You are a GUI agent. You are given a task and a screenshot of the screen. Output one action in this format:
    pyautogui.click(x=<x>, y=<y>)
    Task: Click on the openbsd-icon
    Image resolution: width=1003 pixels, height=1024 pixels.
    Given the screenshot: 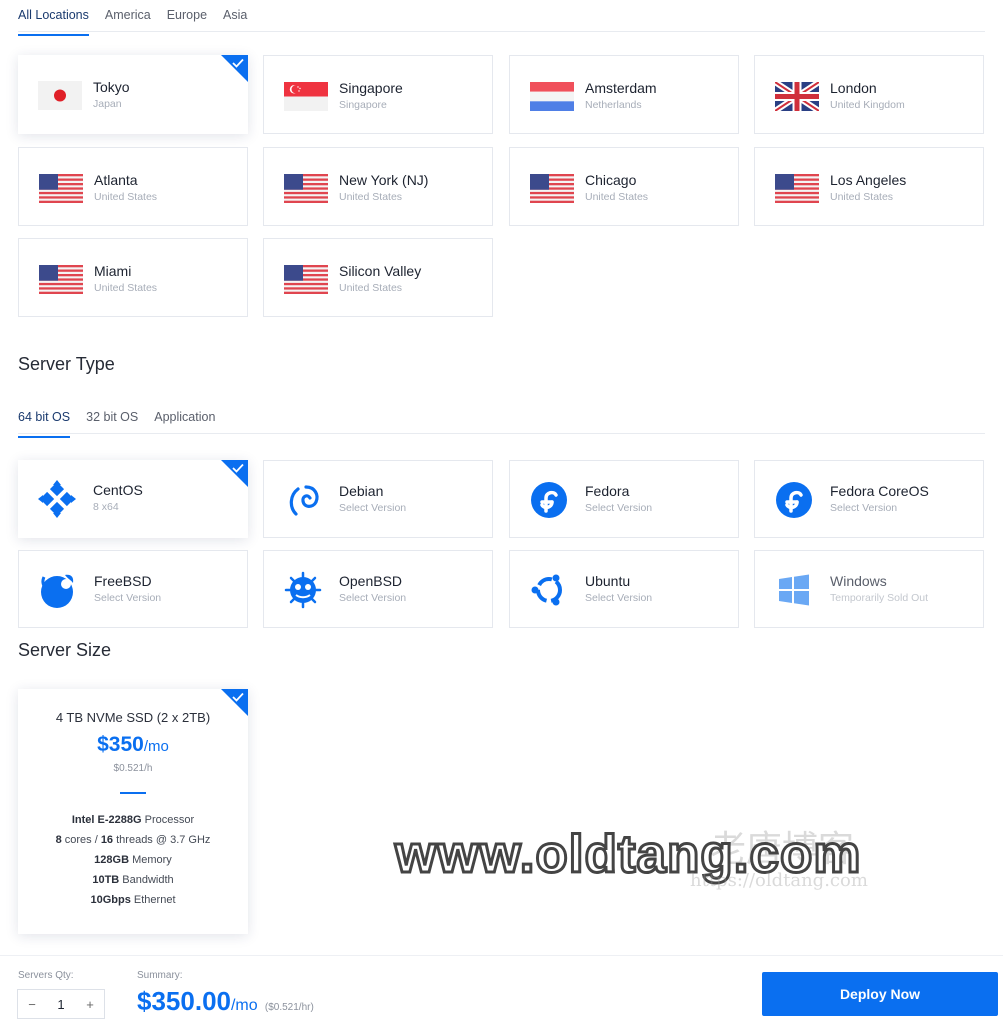 What is the action you would take?
    pyautogui.click(x=303, y=590)
    